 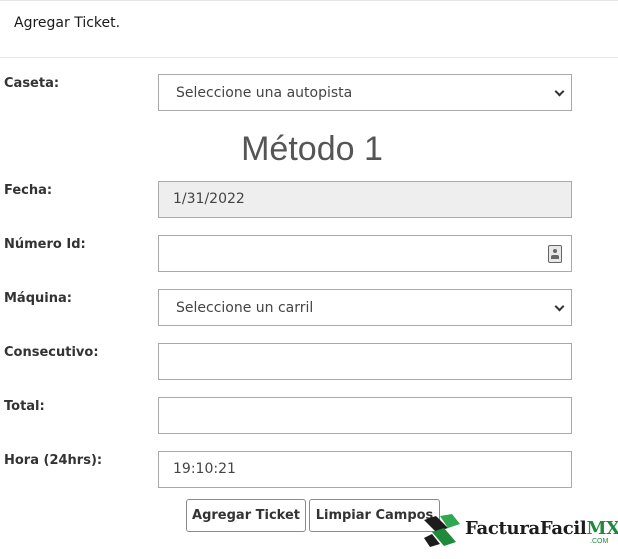 What do you see at coordinates (312, 149) in the screenshot?
I see `method-title: Método 1` at bounding box center [312, 149].